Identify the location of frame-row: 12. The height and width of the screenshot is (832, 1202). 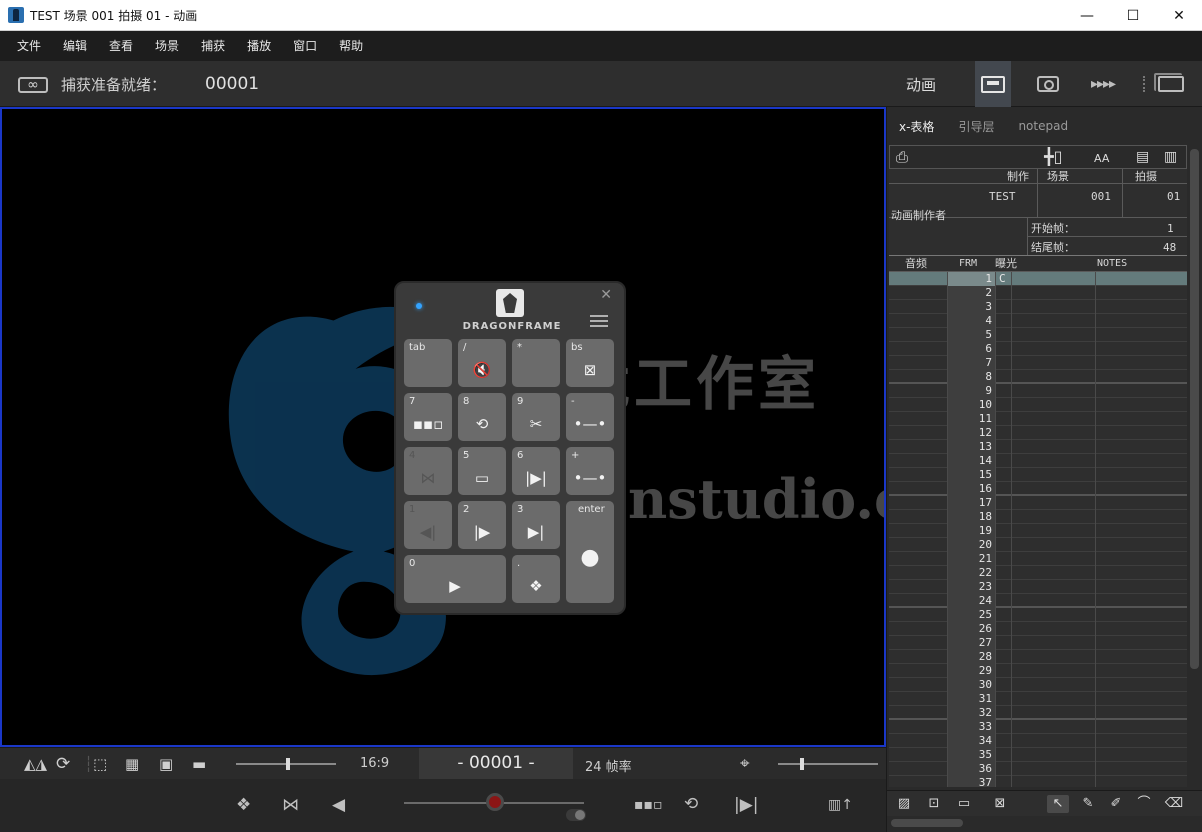
(1038, 433).